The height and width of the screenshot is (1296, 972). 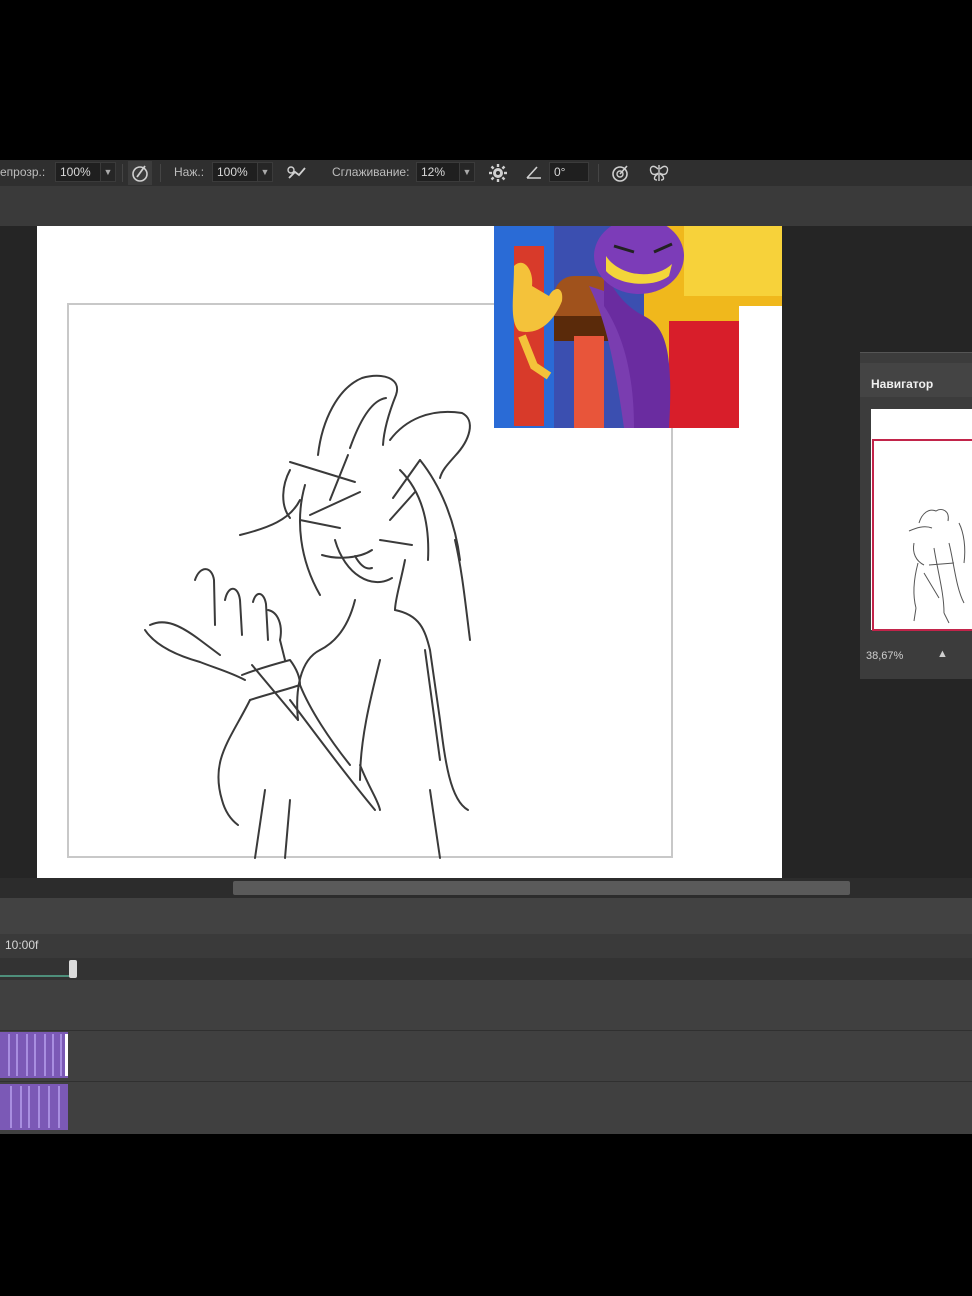 What do you see at coordinates (902, 384) in the screenshot?
I see `navigator-title: Навигатор` at bounding box center [902, 384].